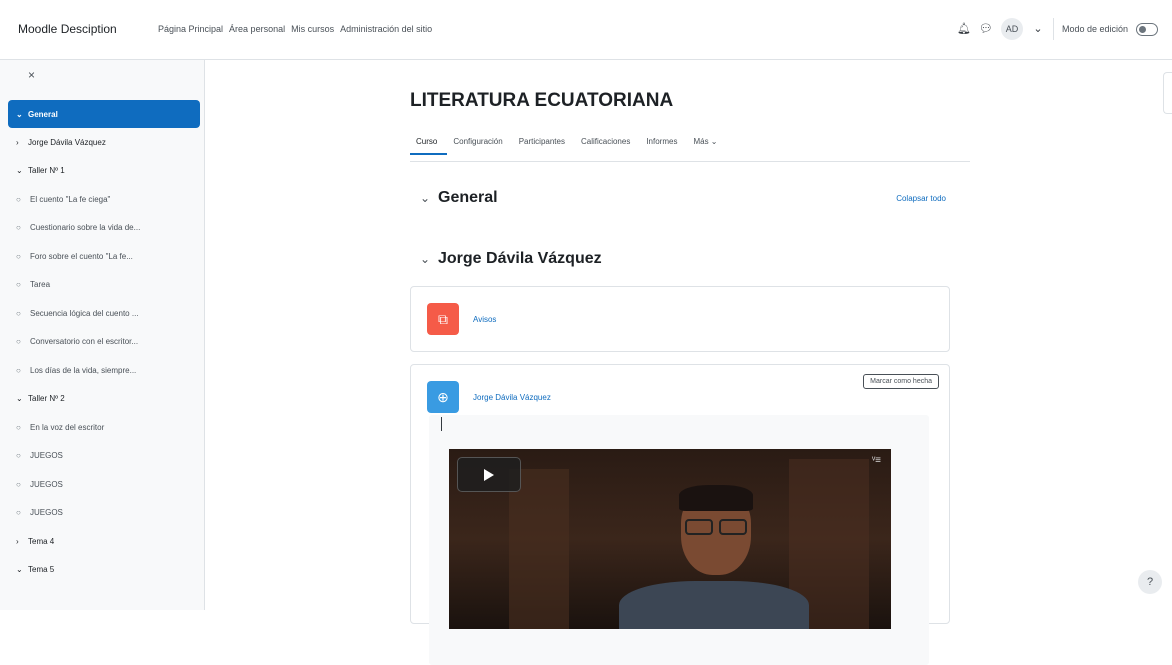 The height and width of the screenshot is (665, 1172). What do you see at coordinates (1094, 29) in the screenshot?
I see `edit-mode-label: Modo de edición` at bounding box center [1094, 29].